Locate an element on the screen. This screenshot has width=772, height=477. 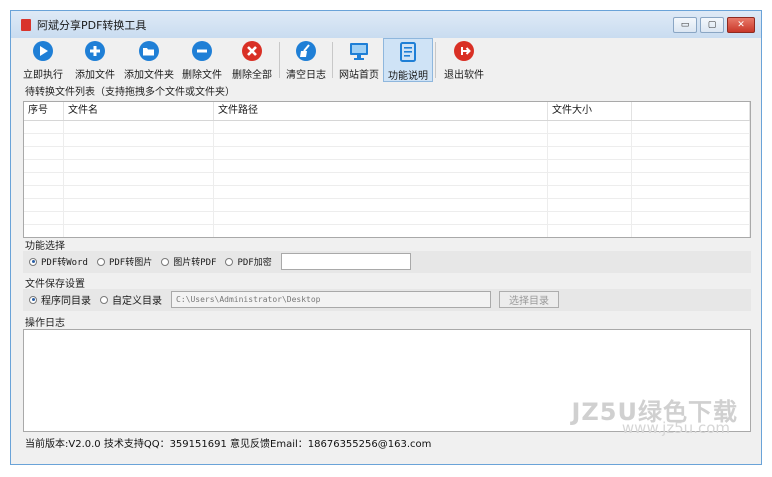
radio-label: PDF转图片 is located at coordinates (130, 263).